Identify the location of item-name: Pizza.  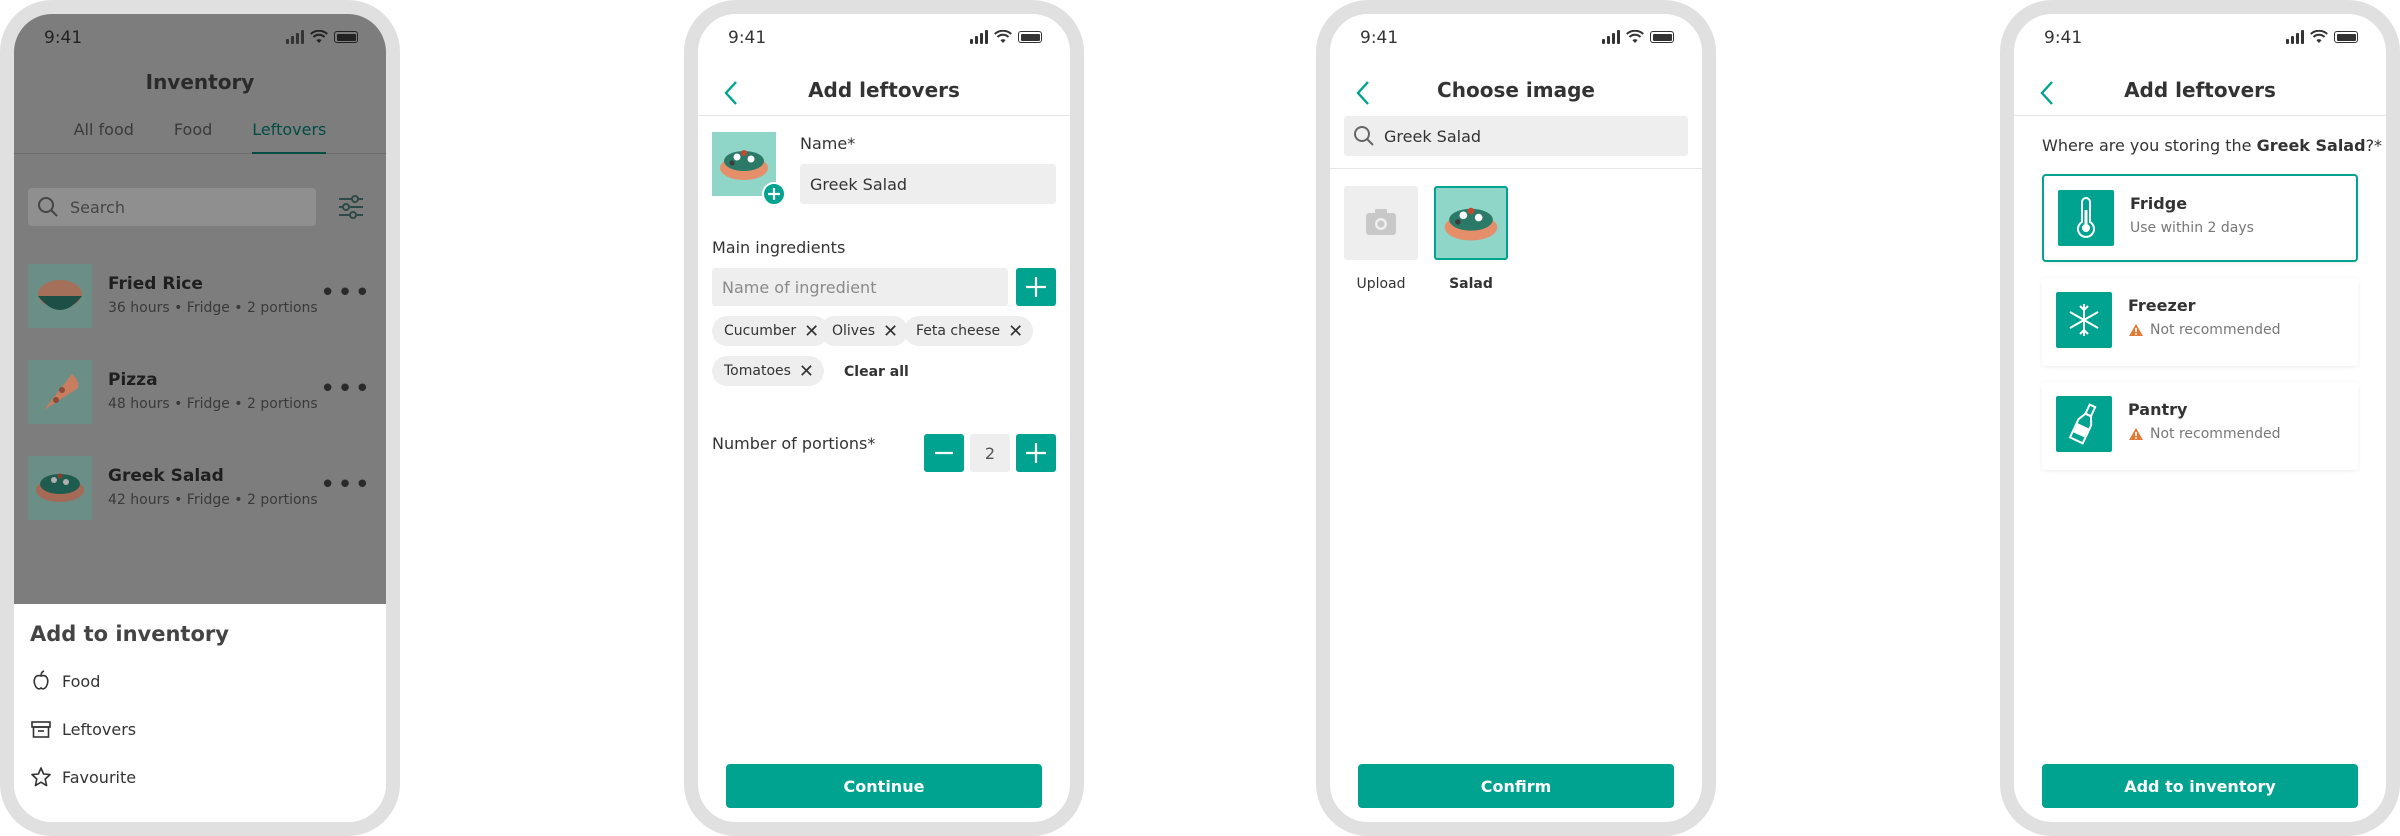
(133, 380).